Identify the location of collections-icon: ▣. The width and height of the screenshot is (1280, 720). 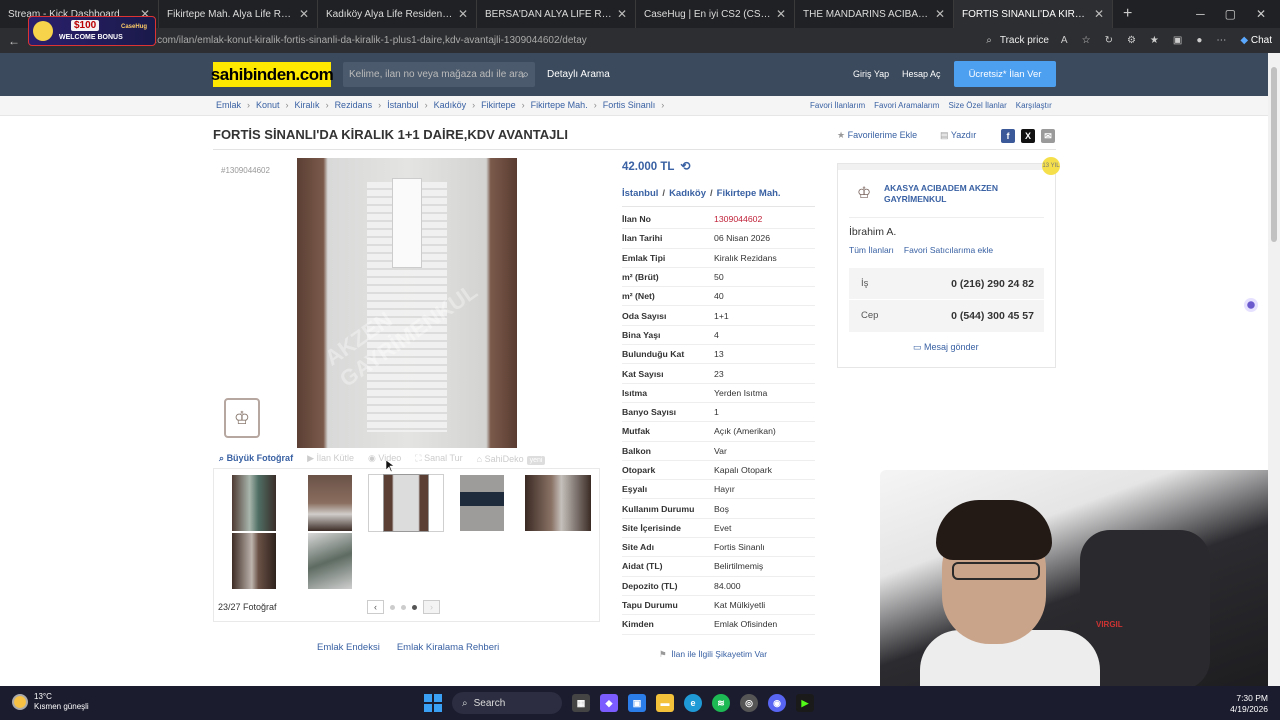
(1177, 40).